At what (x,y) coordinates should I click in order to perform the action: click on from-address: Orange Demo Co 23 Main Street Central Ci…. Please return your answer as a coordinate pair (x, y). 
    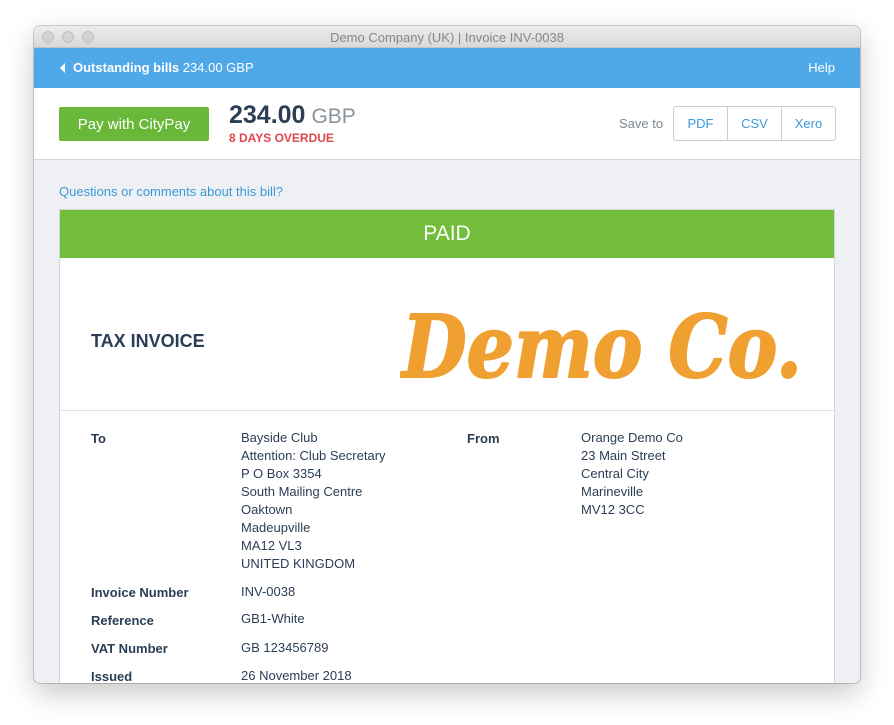
    Looking at the image, I should click on (632, 474).